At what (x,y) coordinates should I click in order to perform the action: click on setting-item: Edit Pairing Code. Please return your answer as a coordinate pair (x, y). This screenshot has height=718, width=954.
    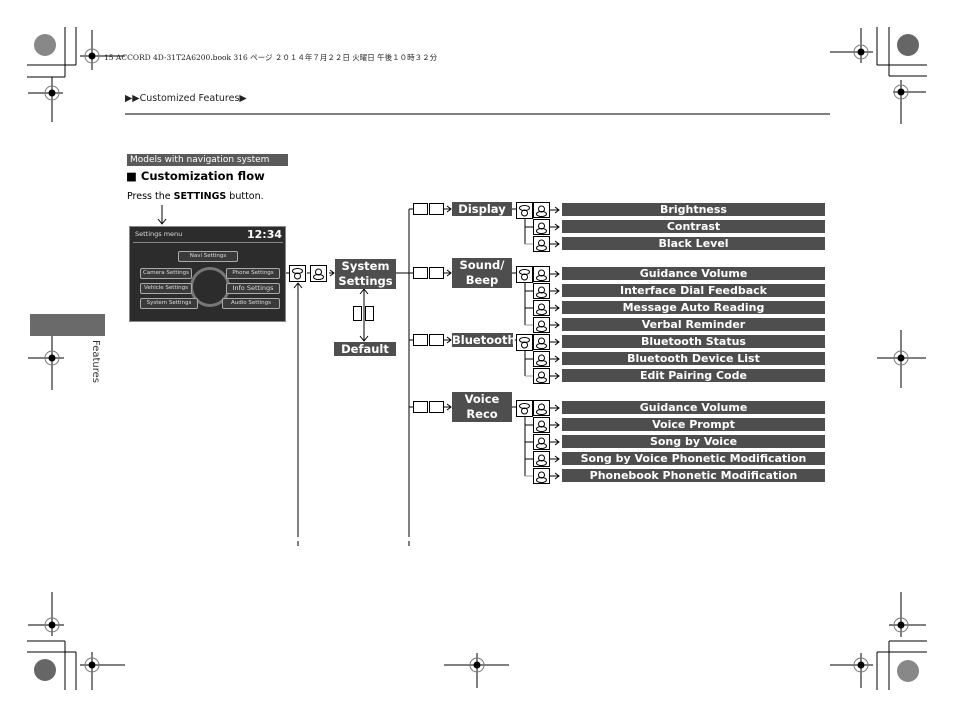
    Looking at the image, I should click on (693, 375).